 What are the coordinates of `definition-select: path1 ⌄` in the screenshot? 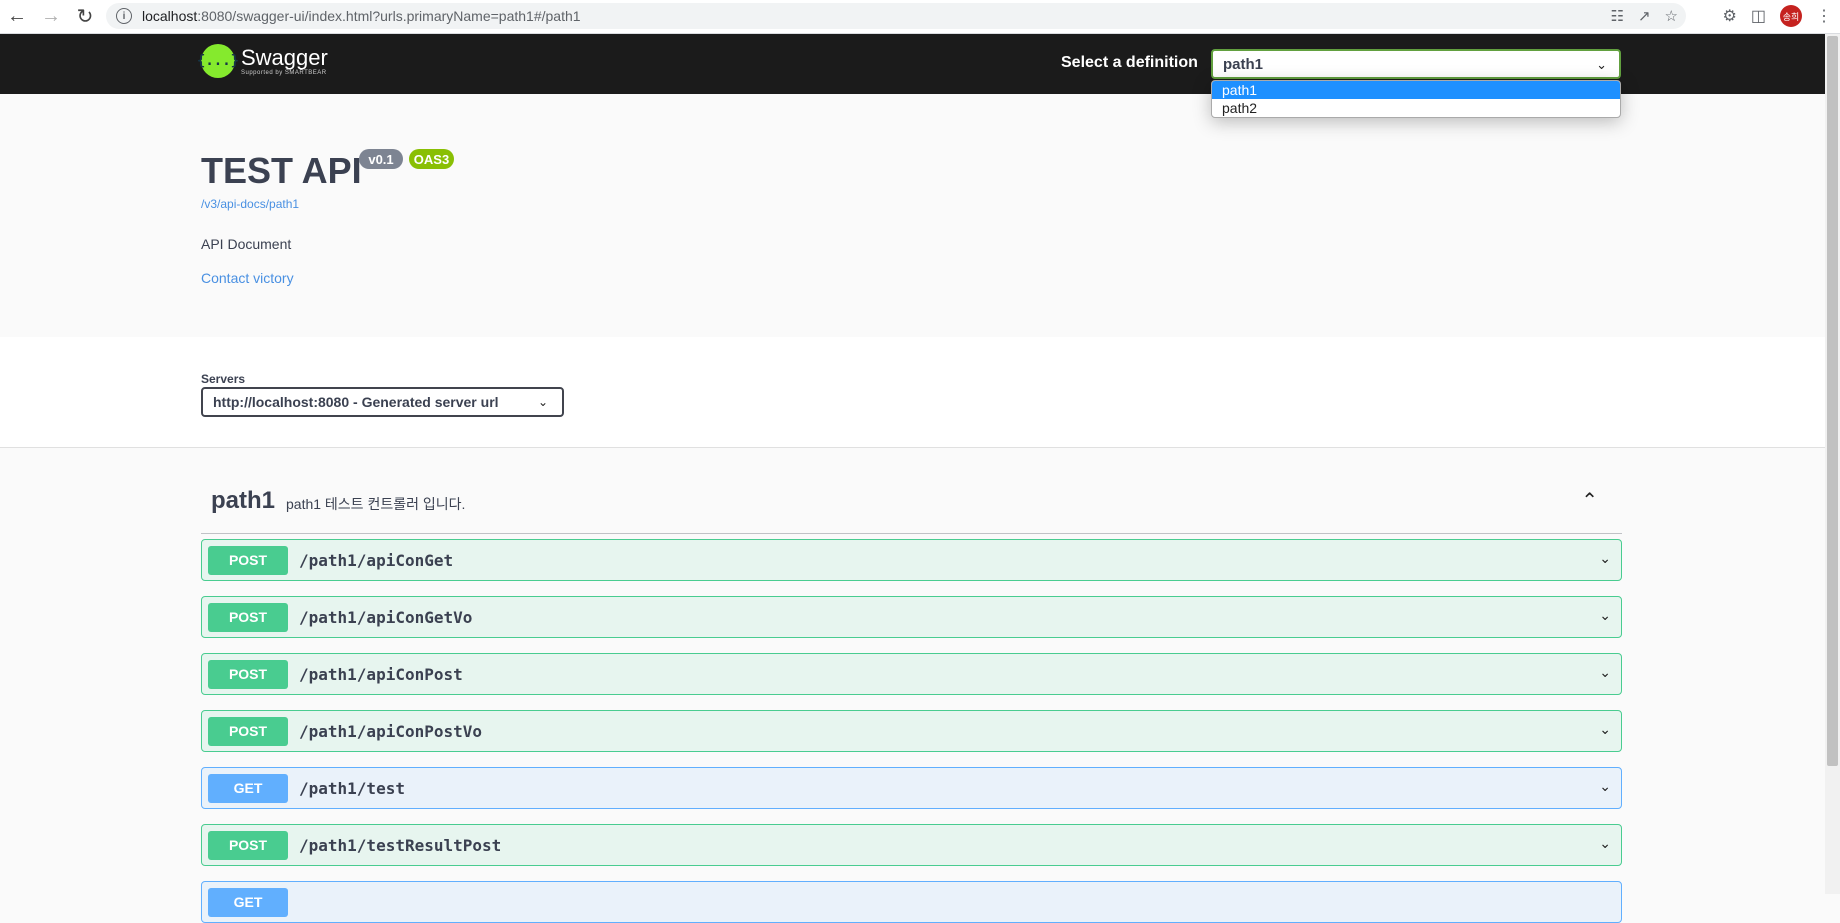 It's located at (1416, 64).